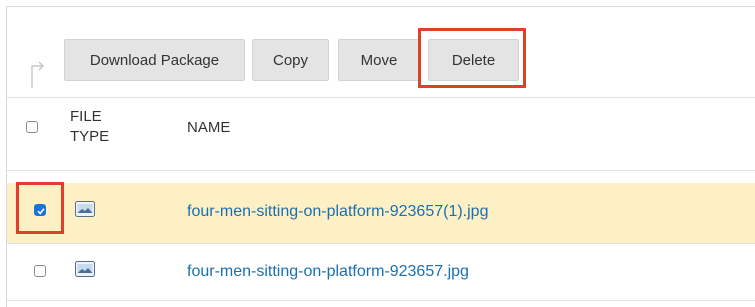  Describe the element at coordinates (37, 74) in the screenshot. I see `return-arrow-icon` at that location.